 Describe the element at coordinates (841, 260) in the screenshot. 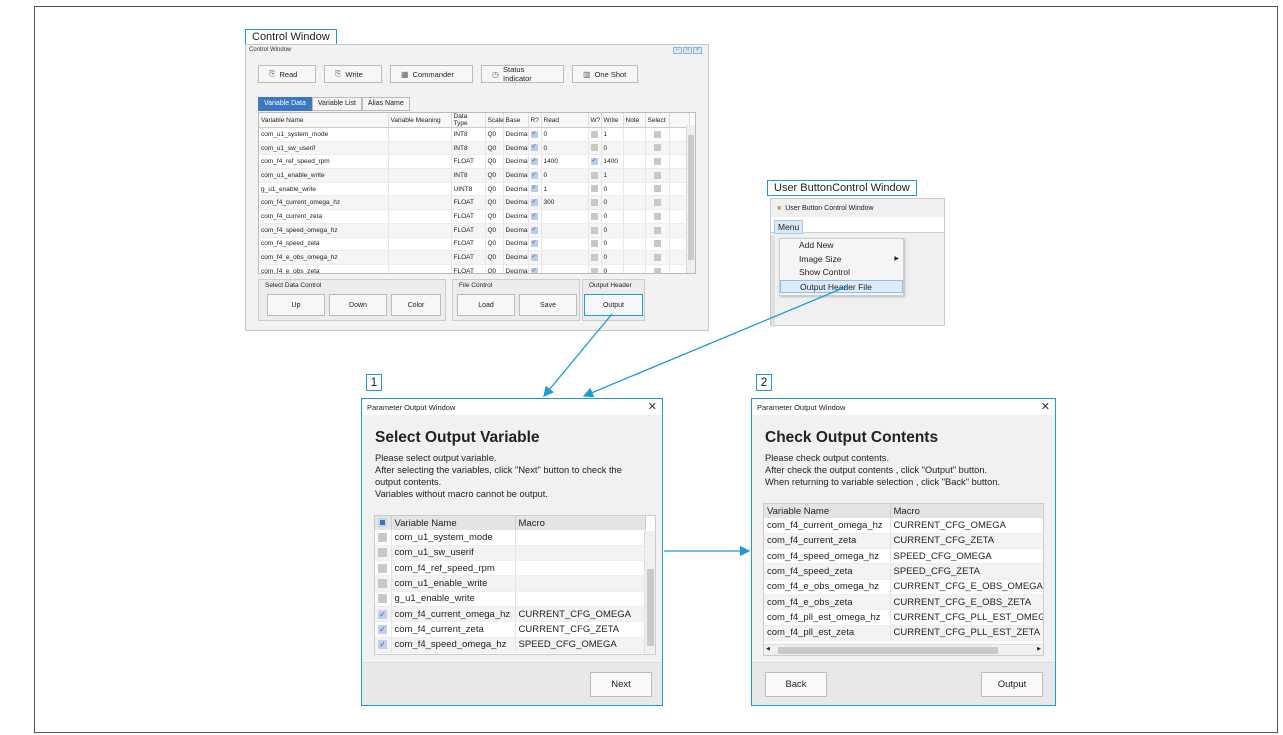

I see `menu-item-image-size: Image Size ▶` at that location.